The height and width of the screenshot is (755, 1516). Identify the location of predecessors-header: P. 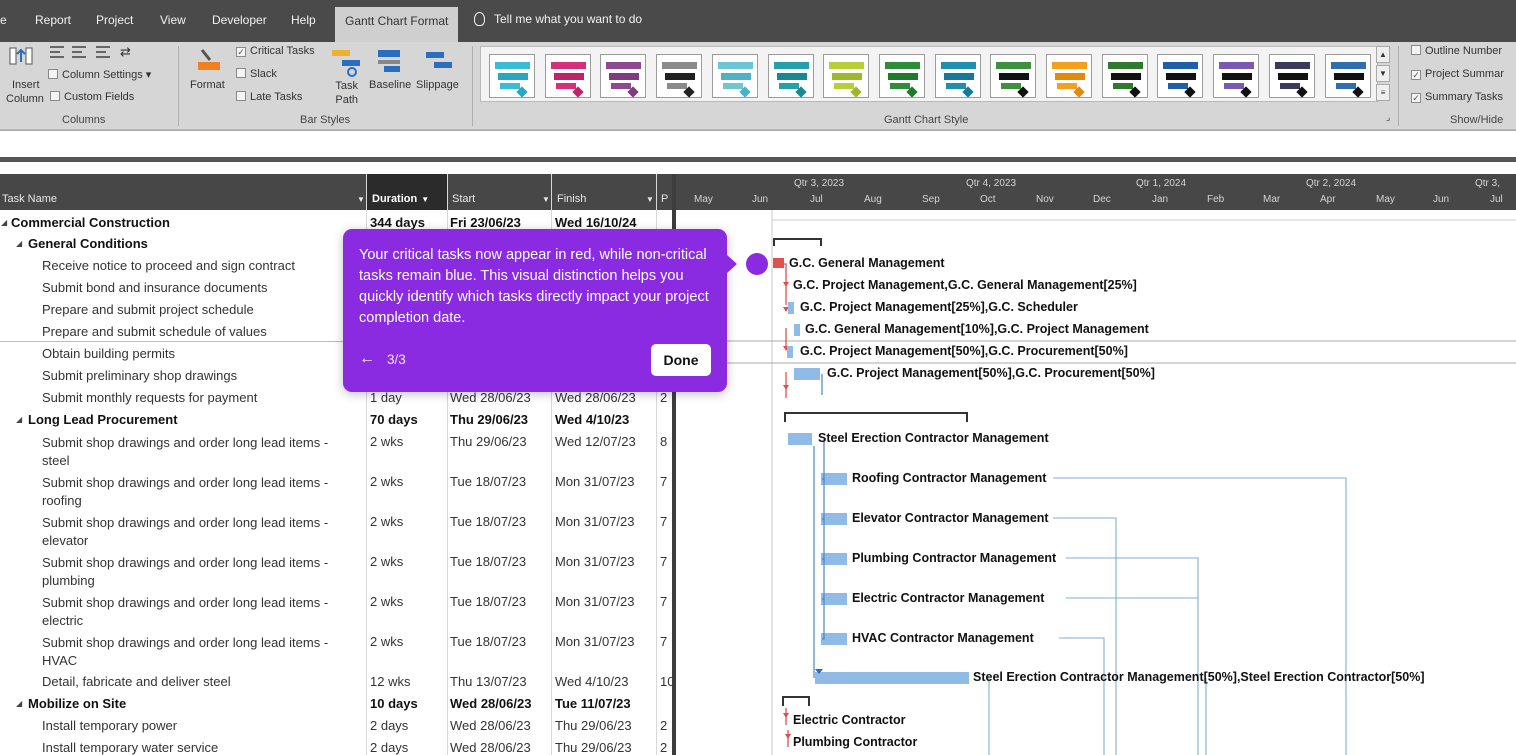
(664, 199).